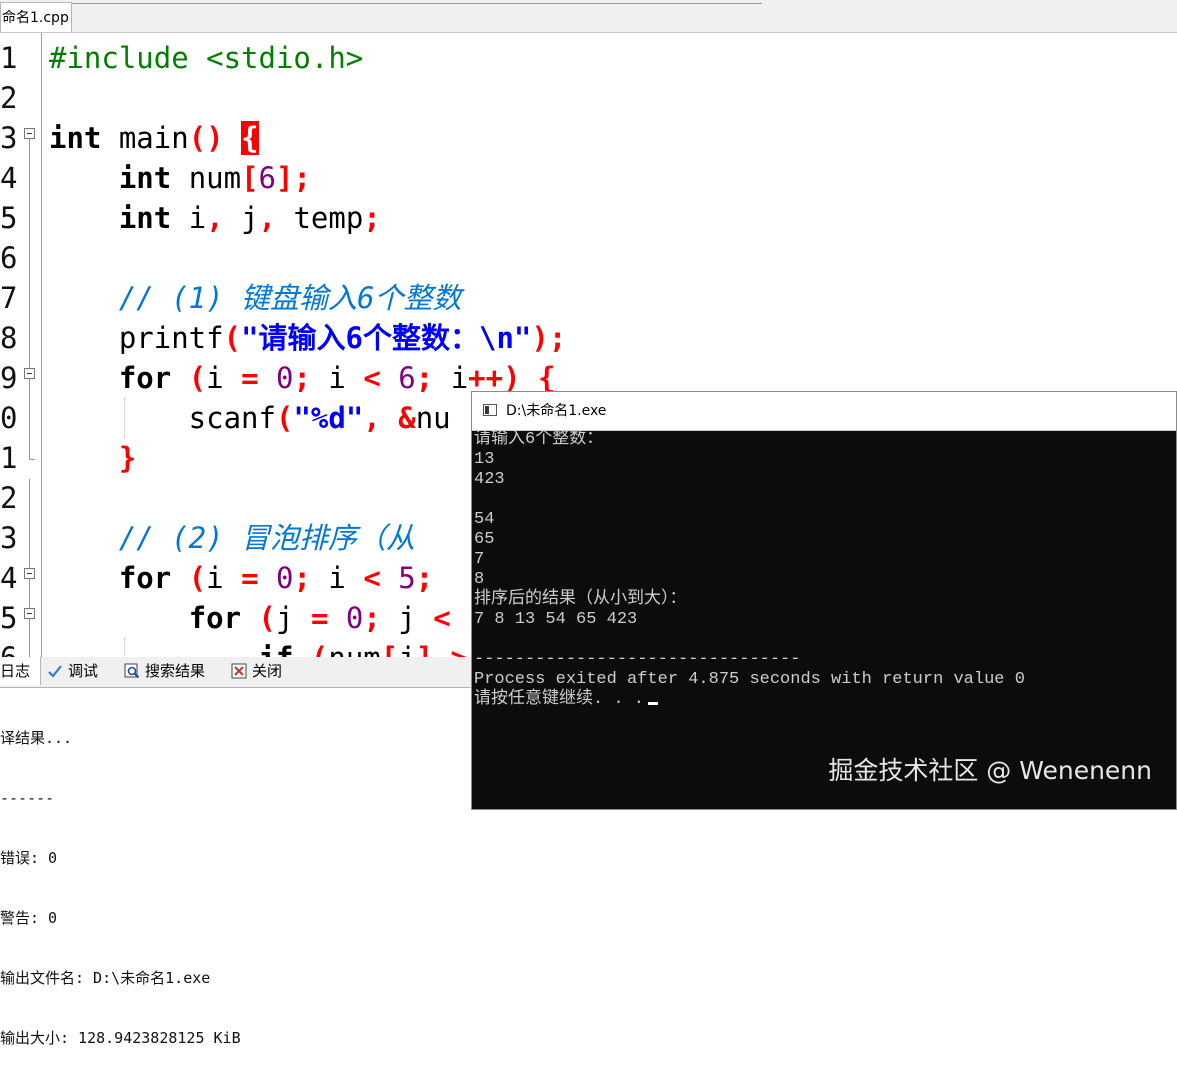  What do you see at coordinates (9, 338) in the screenshot?
I see `line-number: 8` at bounding box center [9, 338].